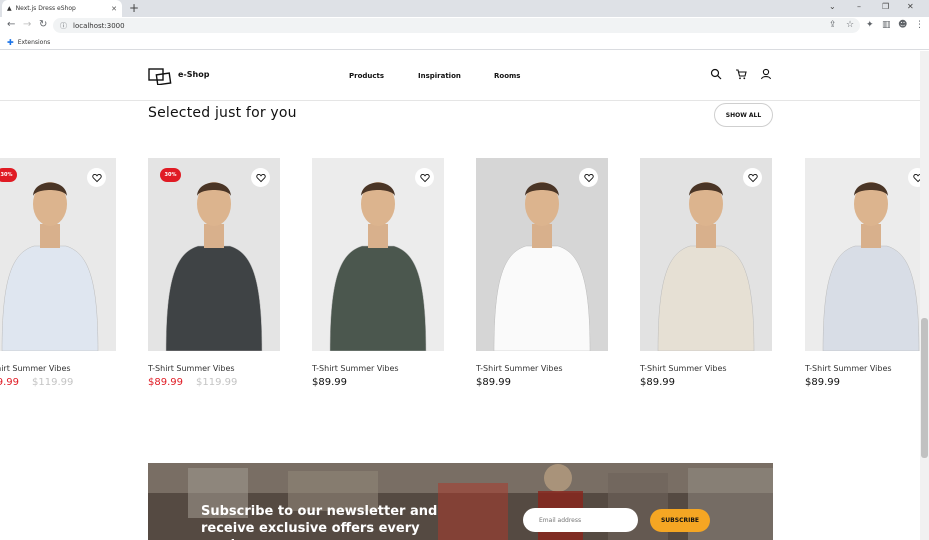 The width and height of the screenshot is (929, 540). I want to click on cart-icon, so click(741, 74).